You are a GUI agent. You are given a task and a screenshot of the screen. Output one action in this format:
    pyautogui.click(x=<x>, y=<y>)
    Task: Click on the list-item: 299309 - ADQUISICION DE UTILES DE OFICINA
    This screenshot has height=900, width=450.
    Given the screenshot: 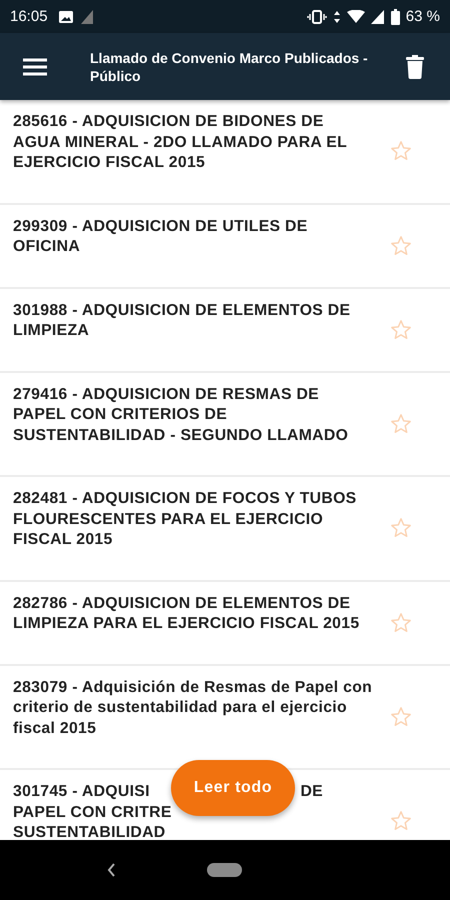 What is the action you would take?
    pyautogui.click(x=225, y=246)
    